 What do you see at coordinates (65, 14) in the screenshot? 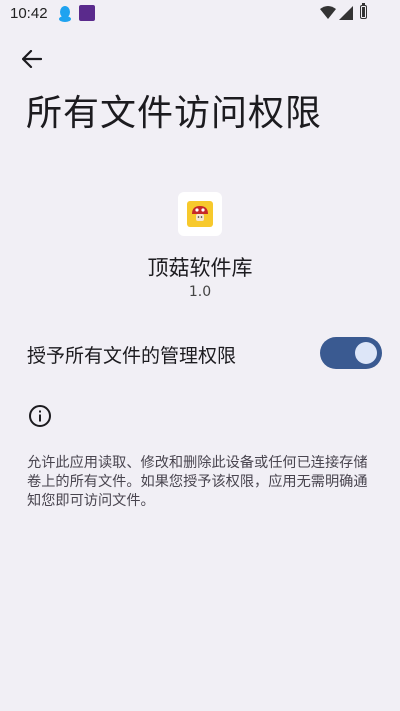
I see `qq-notification-icon` at bounding box center [65, 14].